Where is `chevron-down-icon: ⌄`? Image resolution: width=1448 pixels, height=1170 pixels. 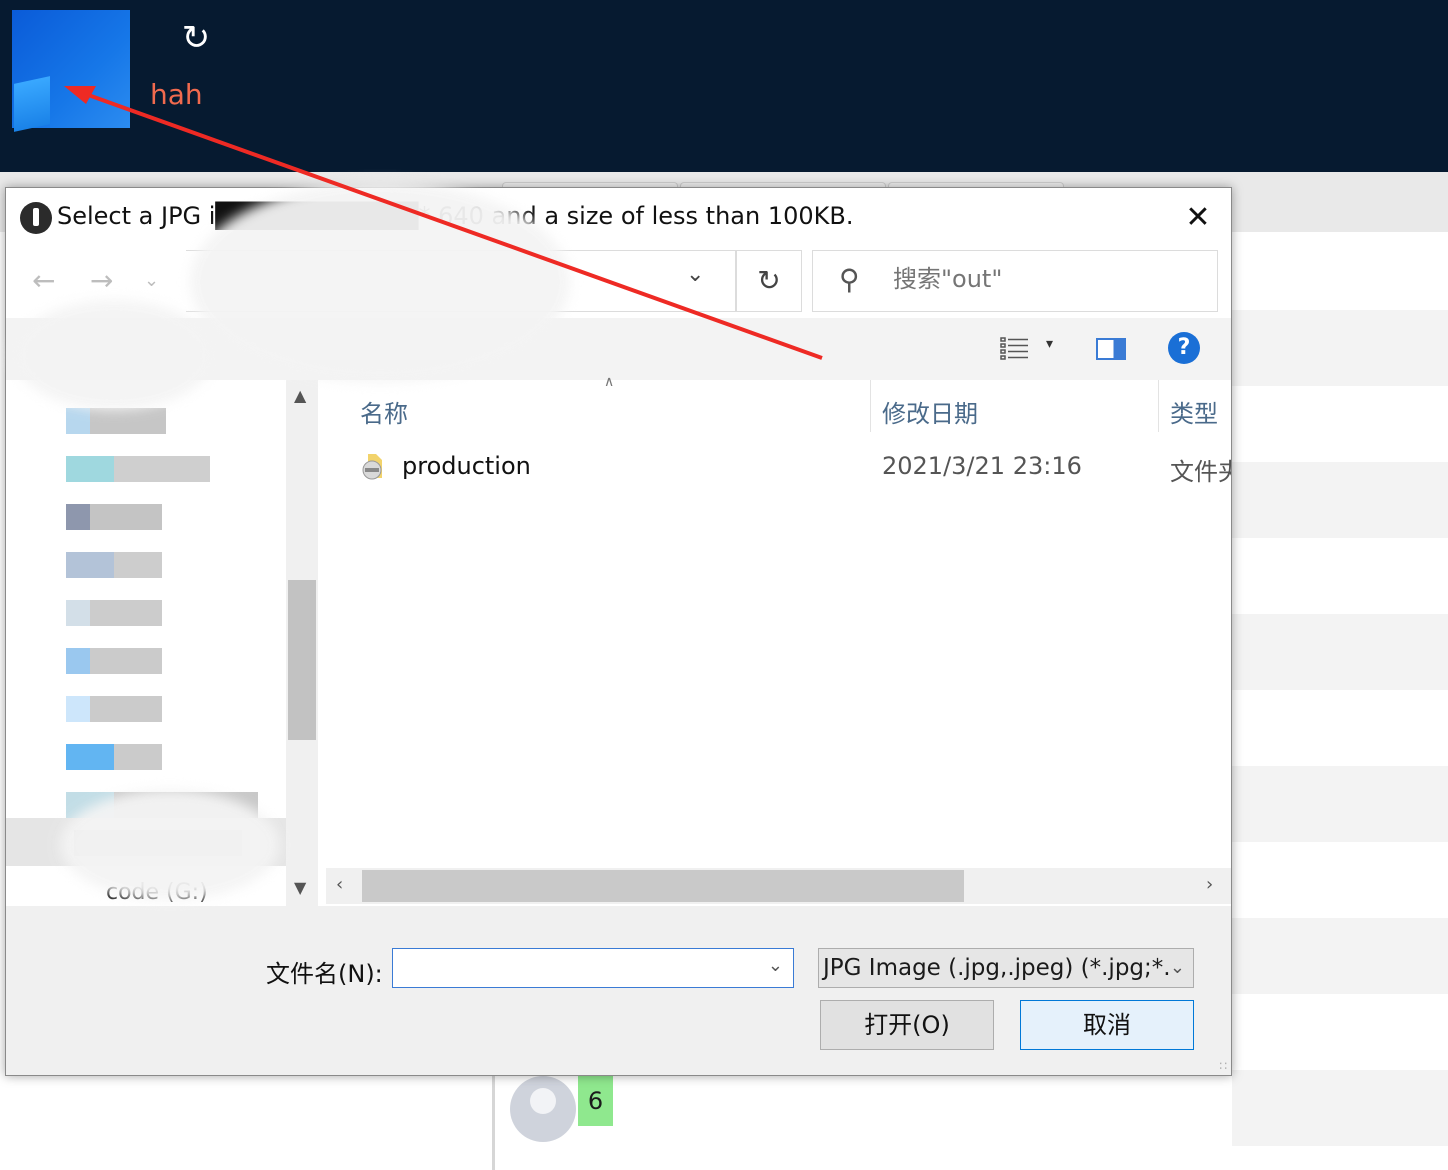
chevron-down-icon: ⌄ is located at coordinates (1177, 967).